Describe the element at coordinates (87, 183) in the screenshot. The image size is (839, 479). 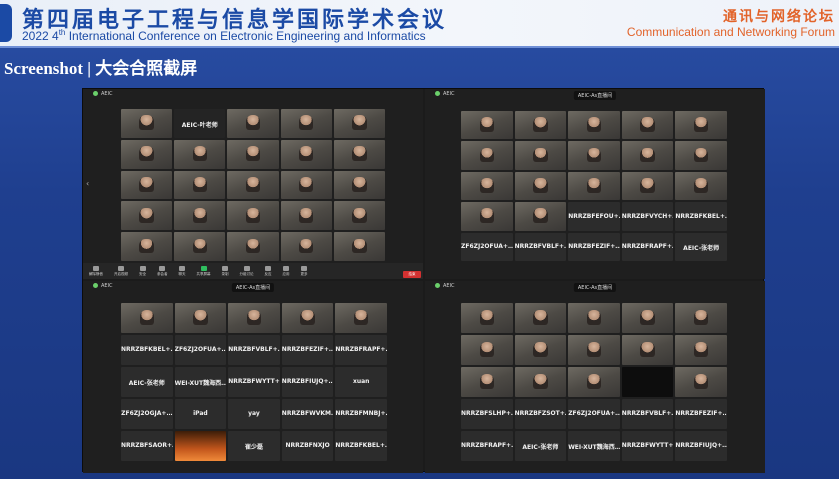
I see `prev-page-arrow-icon: ‹` at that location.